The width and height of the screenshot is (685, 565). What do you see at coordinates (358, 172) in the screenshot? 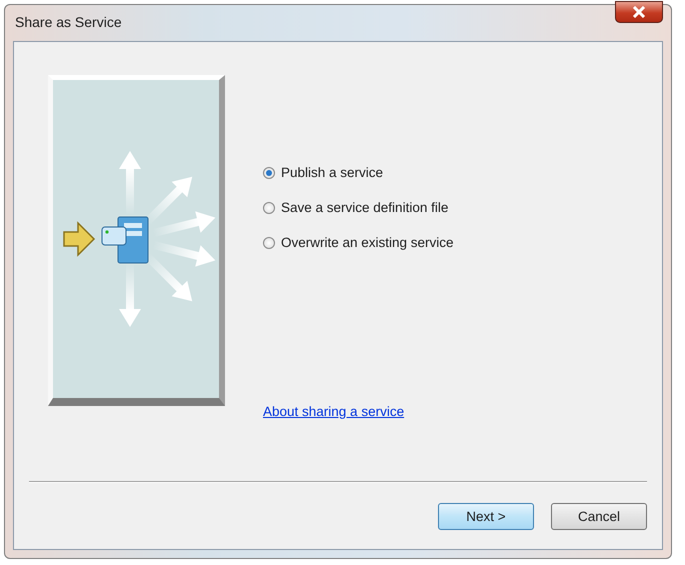
I see `radio-option: Publish a service` at bounding box center [358, 172].